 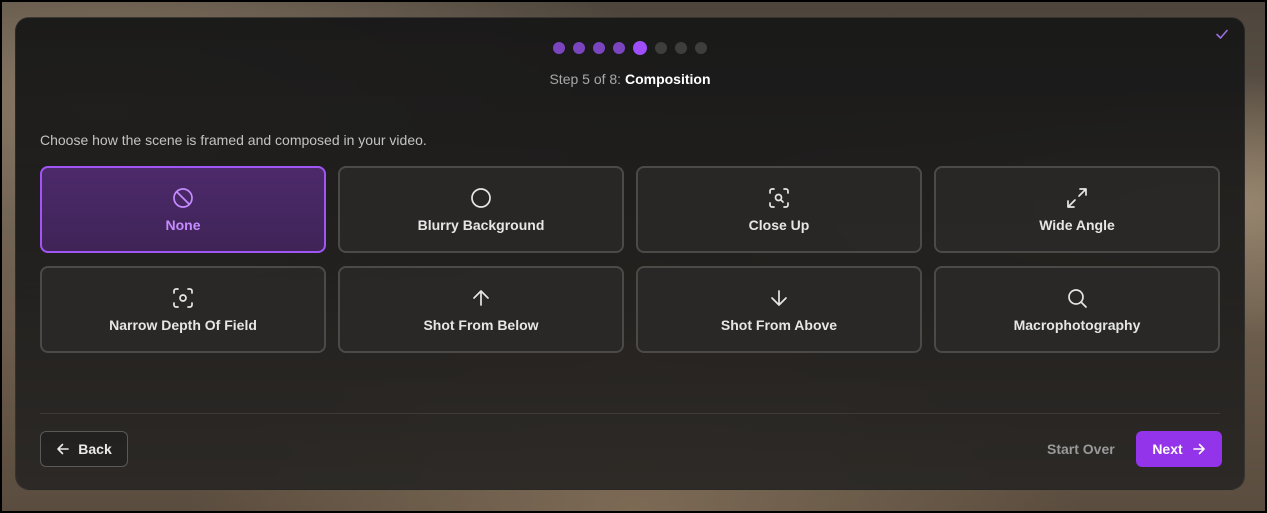 I want to click on next-button: Next, so click(x=1179, y=449).